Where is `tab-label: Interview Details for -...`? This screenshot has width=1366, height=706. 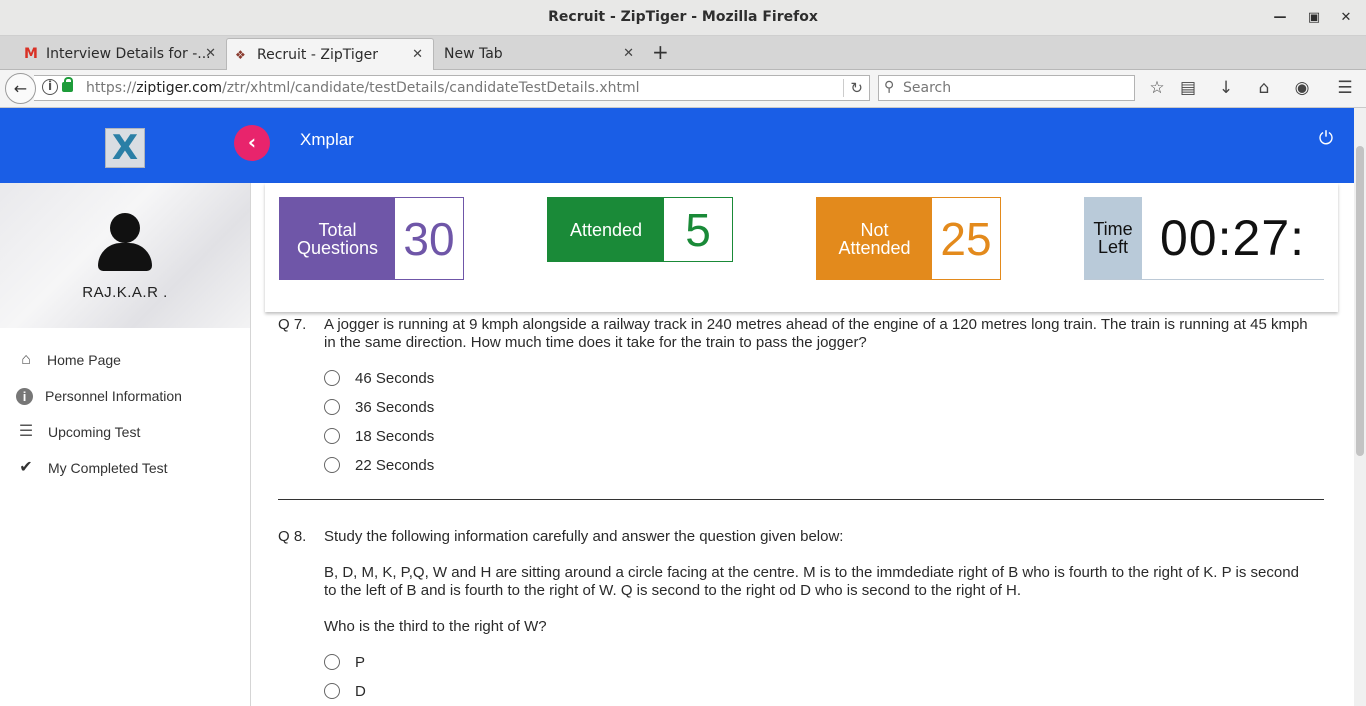 tab-label: Interview Details for -... is located at coordinates (128, 54).